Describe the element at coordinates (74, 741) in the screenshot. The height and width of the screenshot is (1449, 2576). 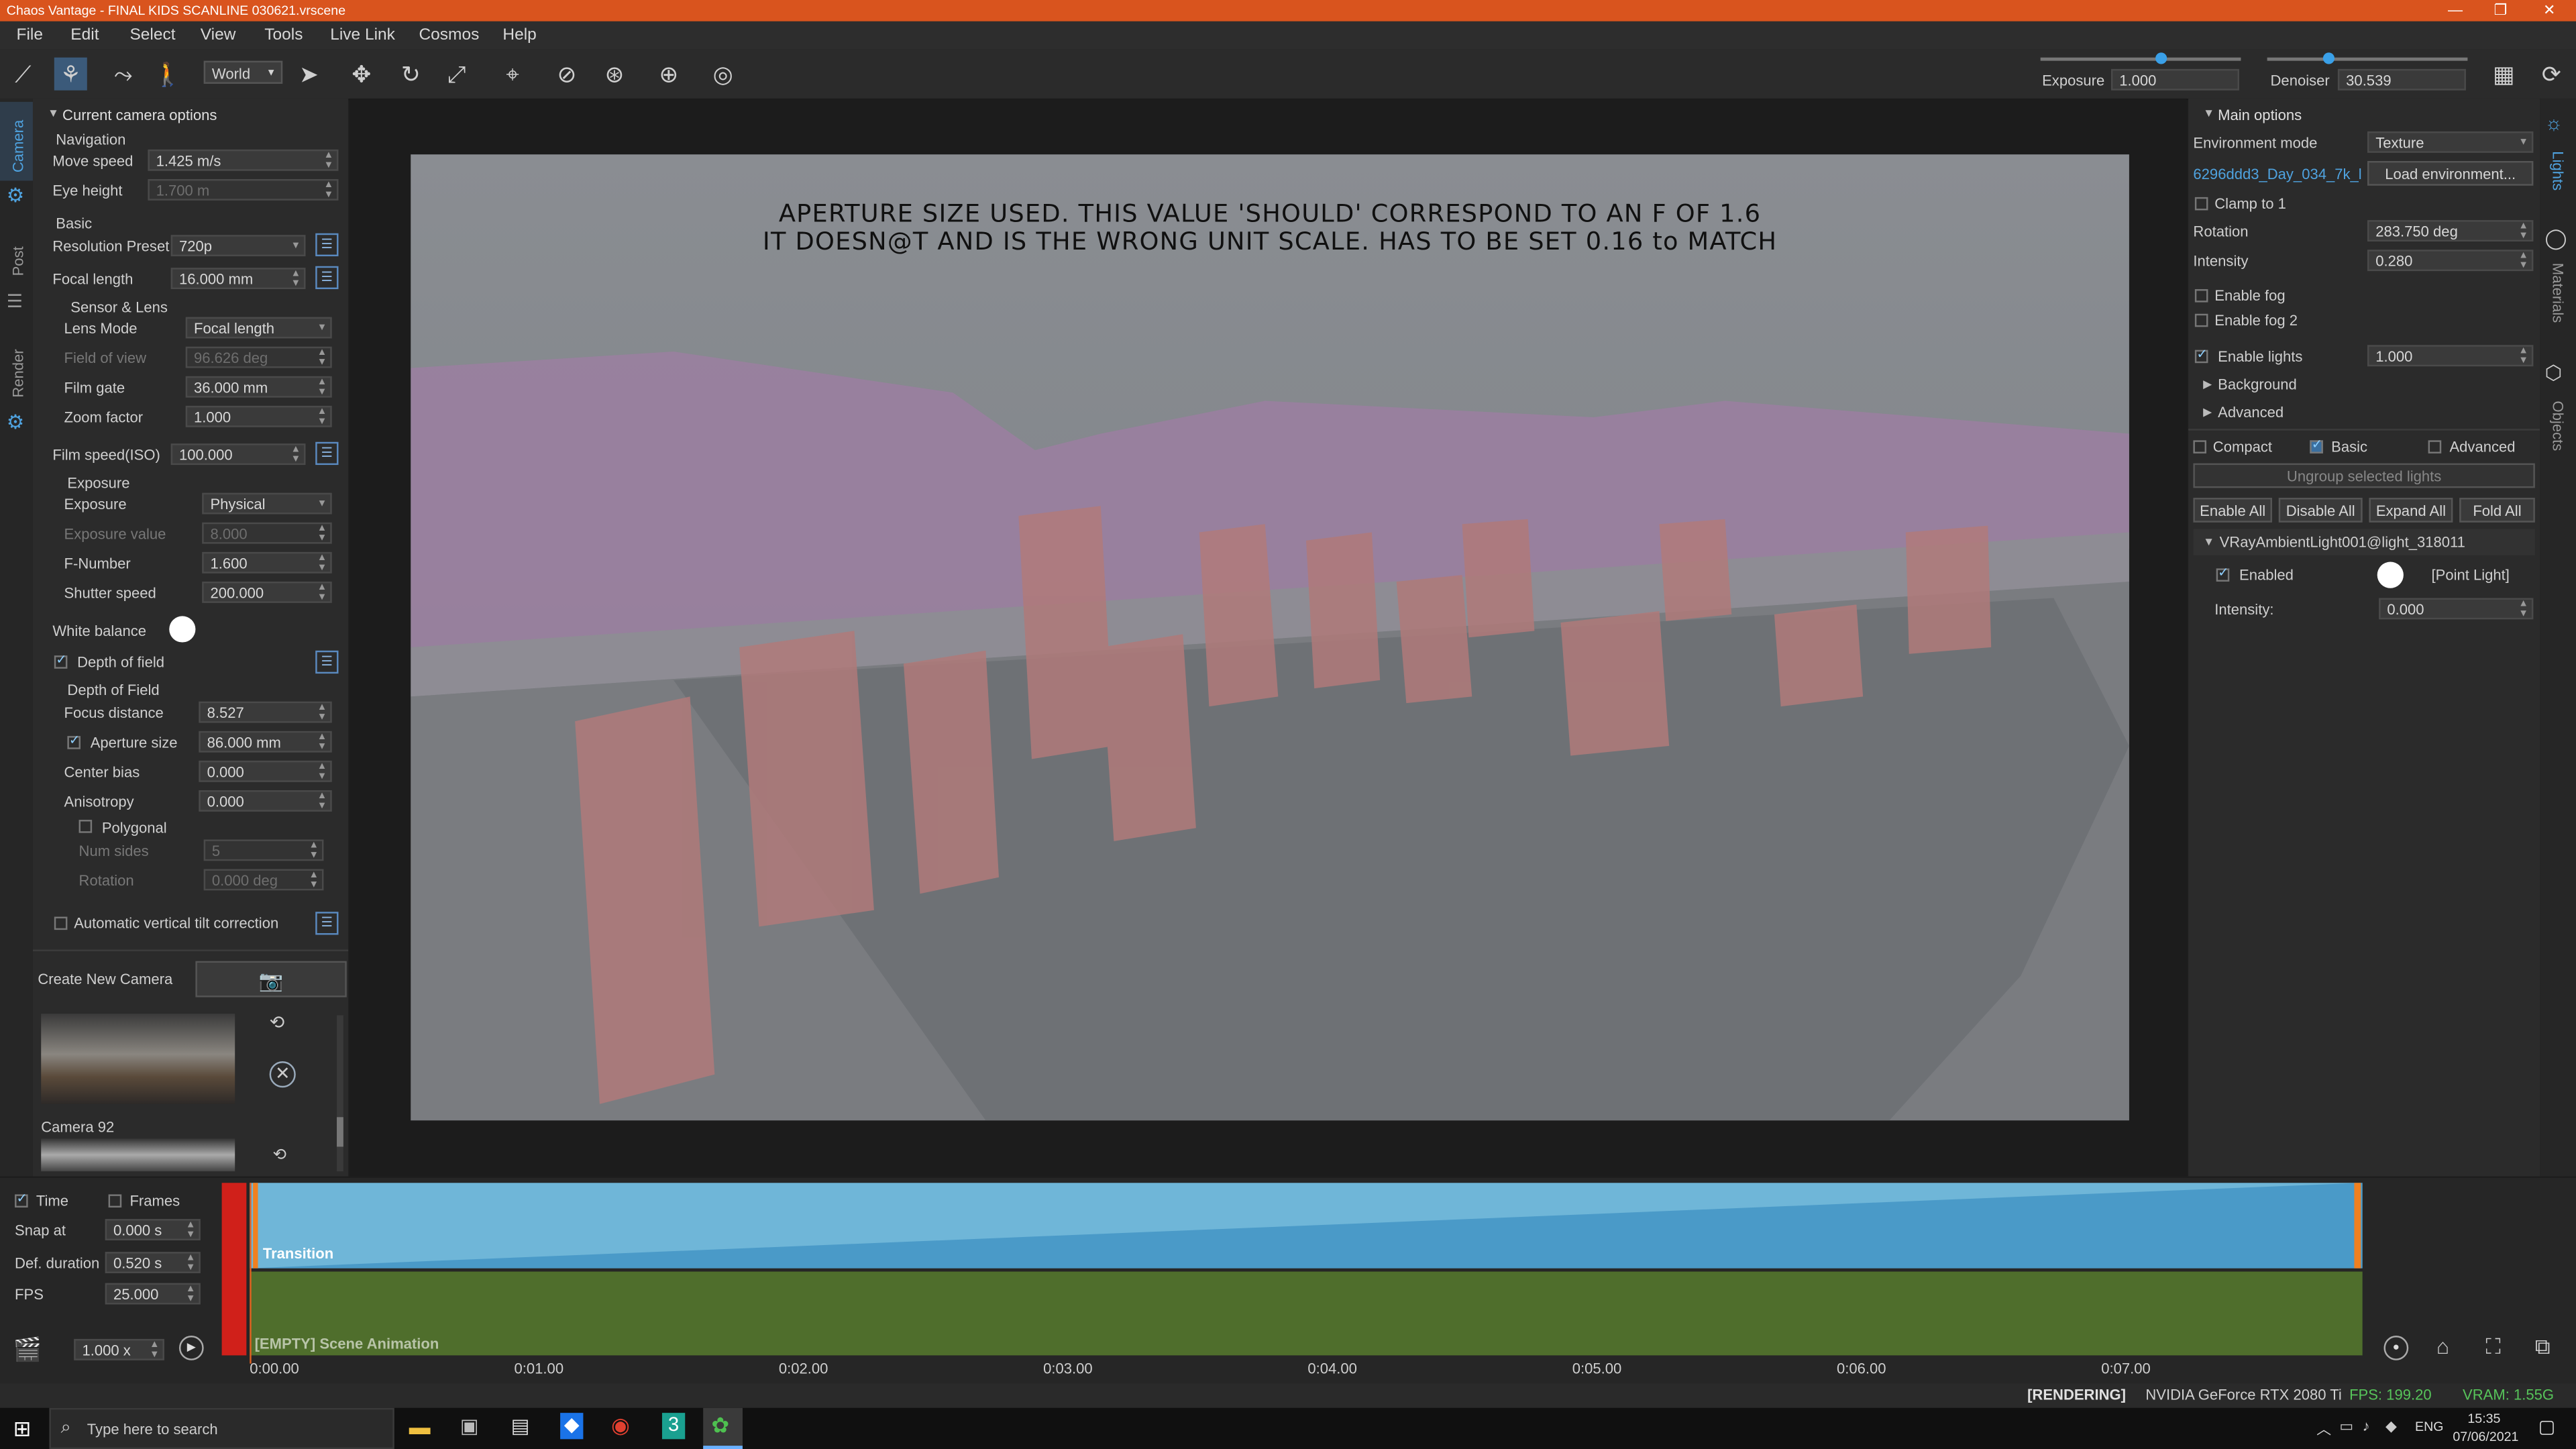
I see `aperture-size-checkbox` at that location.